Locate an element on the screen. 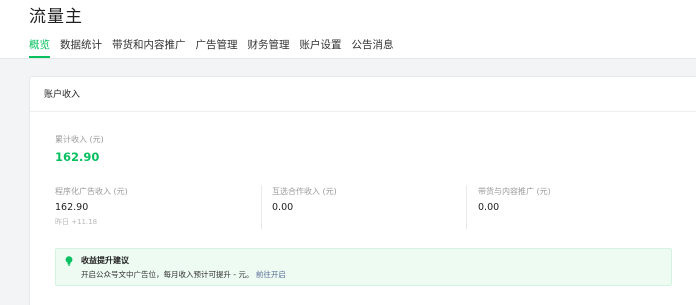 This screenshot has width=696, height=305. go-enable-link: 前往开启 is located at coordinates (271, 274).